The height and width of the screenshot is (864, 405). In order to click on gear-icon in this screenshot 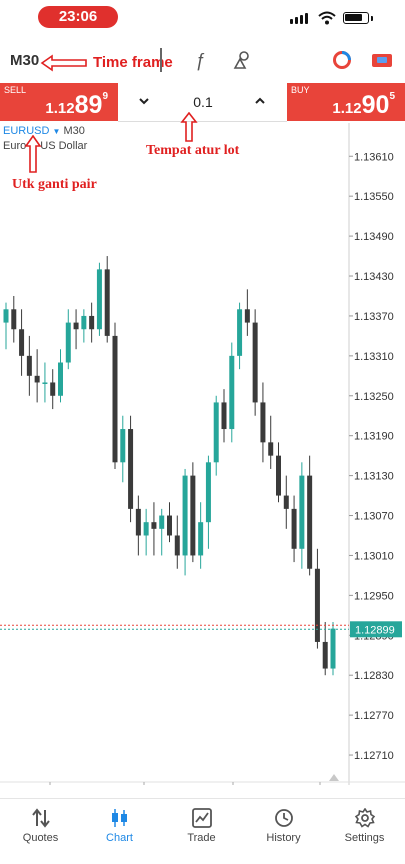, I will do `click(364, 818)`.